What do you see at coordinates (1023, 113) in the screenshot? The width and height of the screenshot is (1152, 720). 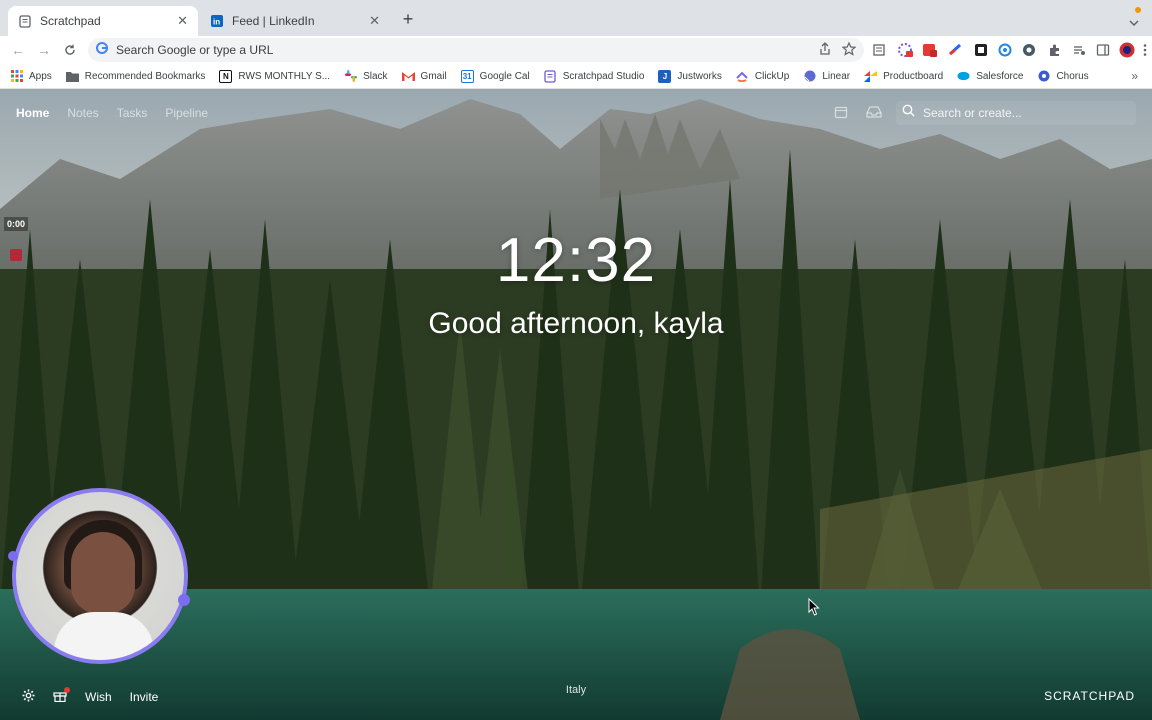 I see `search-or-create-input` at bounding box center [1023, 113].